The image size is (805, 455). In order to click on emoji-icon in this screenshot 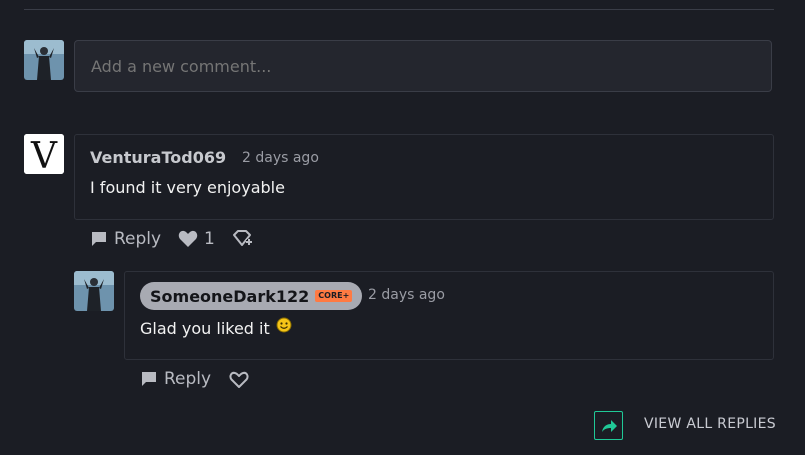, I will do `click(284, 324)`.